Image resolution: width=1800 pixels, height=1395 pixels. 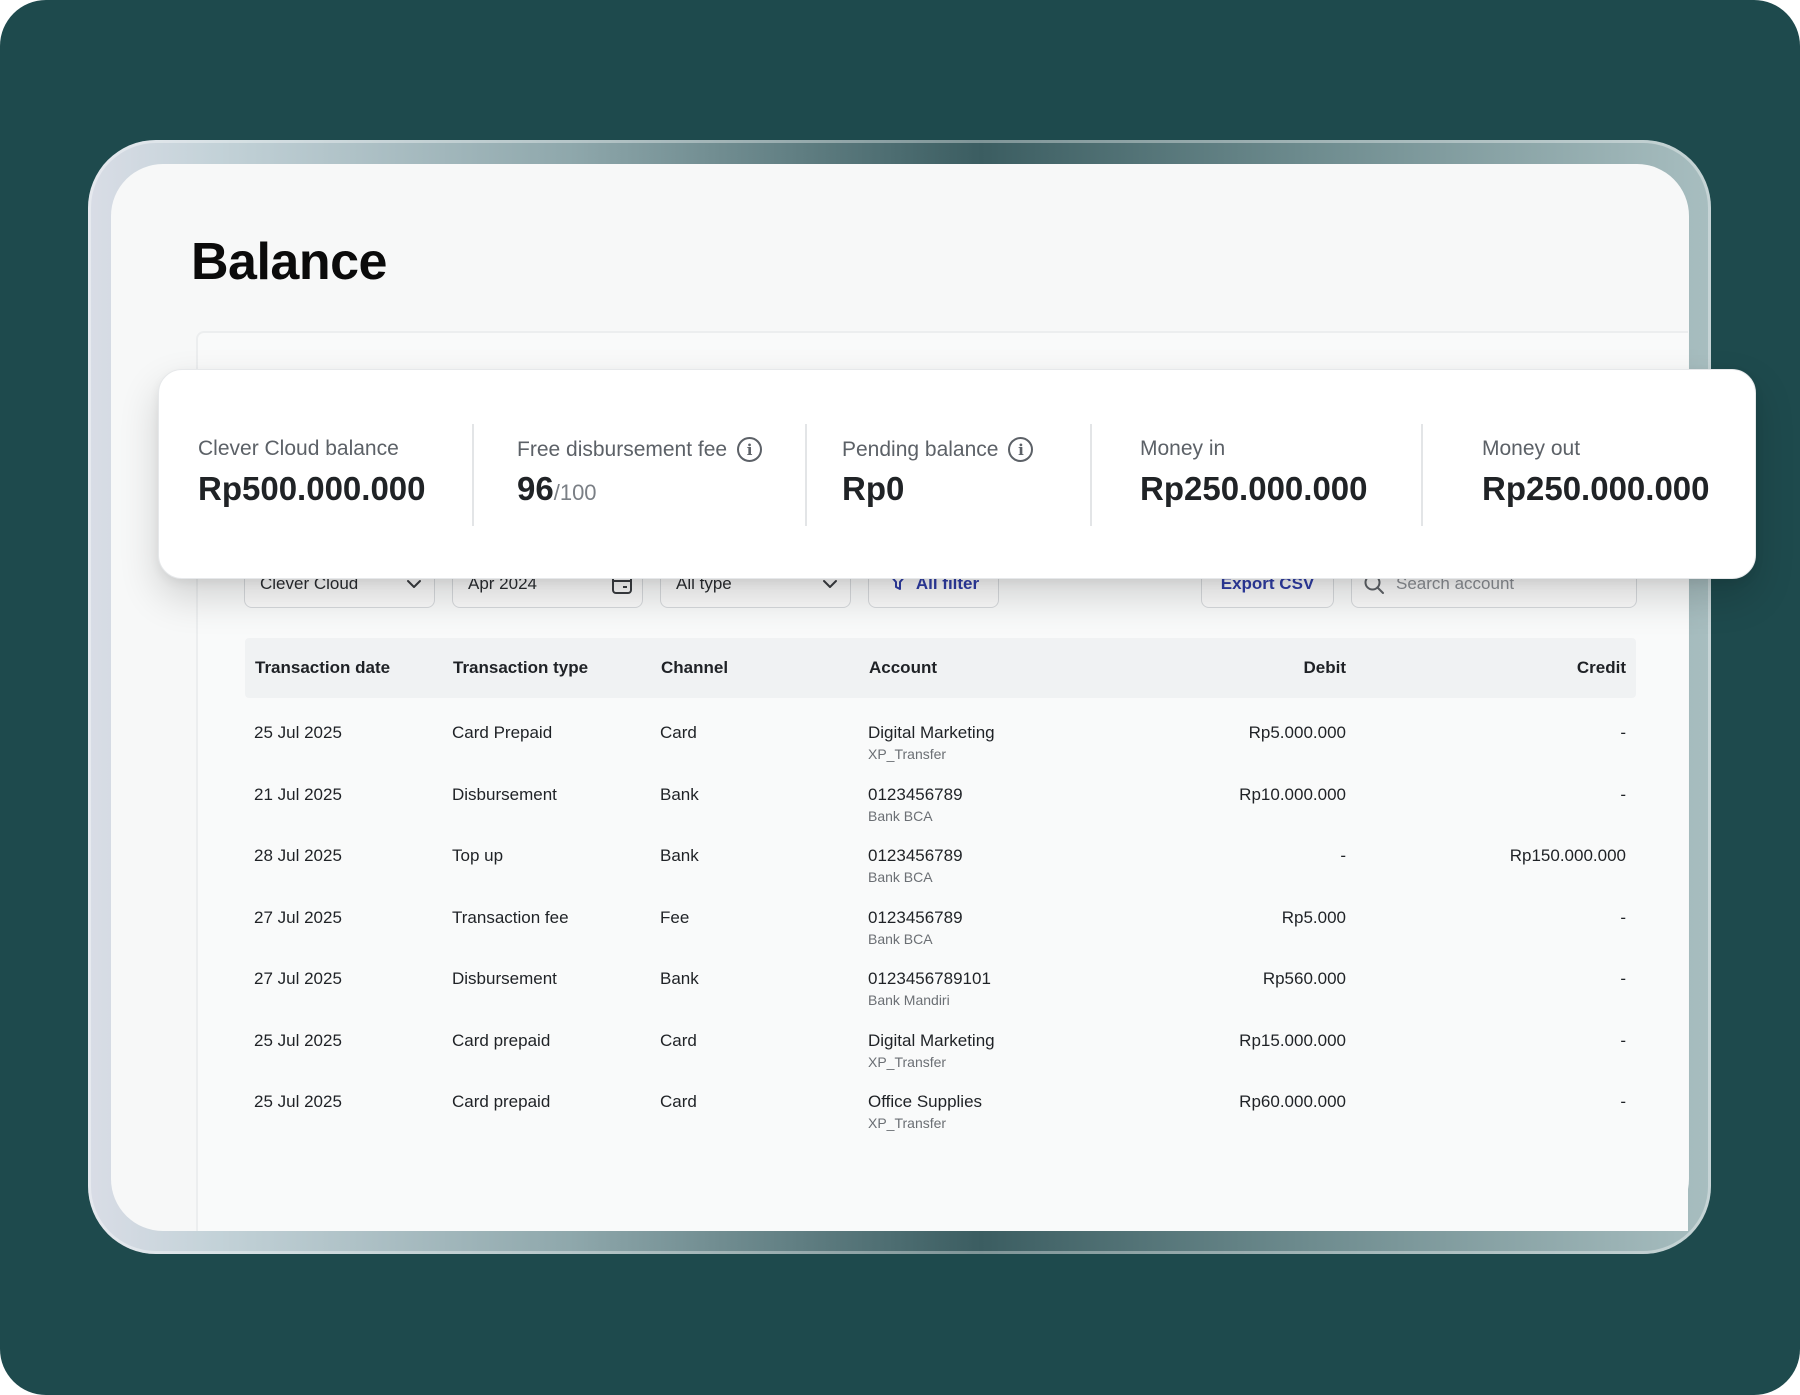 I want to click on pending-balance-label: Pending balance i, so click(x=938, y=449).